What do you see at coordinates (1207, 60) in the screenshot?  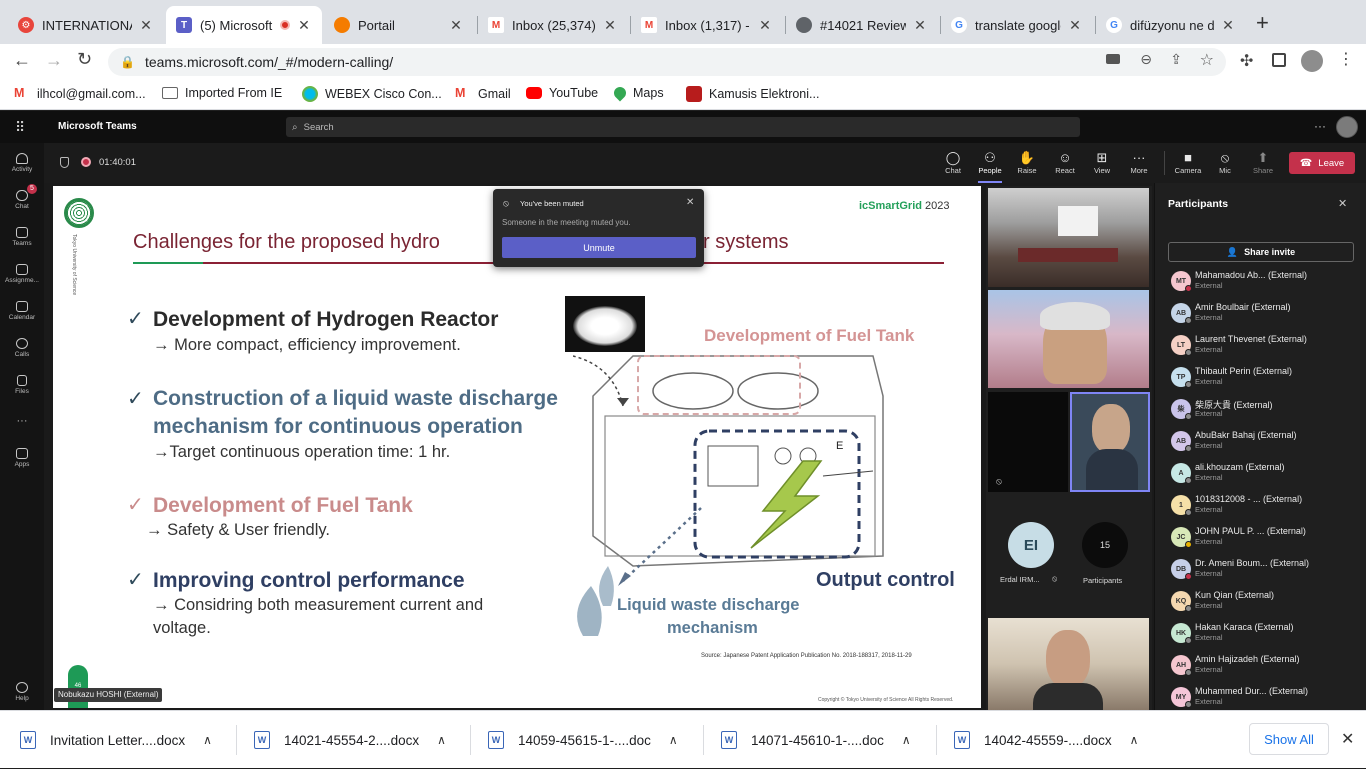 I see `bookmark-star-icon: ☆` at bounding box center [1207, 60].